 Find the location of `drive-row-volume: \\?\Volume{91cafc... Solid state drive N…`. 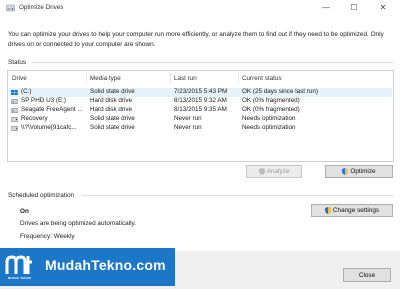

drive-row-volume: \\?\Volume{91cafc... Solid state drive N… is located at coordinates (200, 128).